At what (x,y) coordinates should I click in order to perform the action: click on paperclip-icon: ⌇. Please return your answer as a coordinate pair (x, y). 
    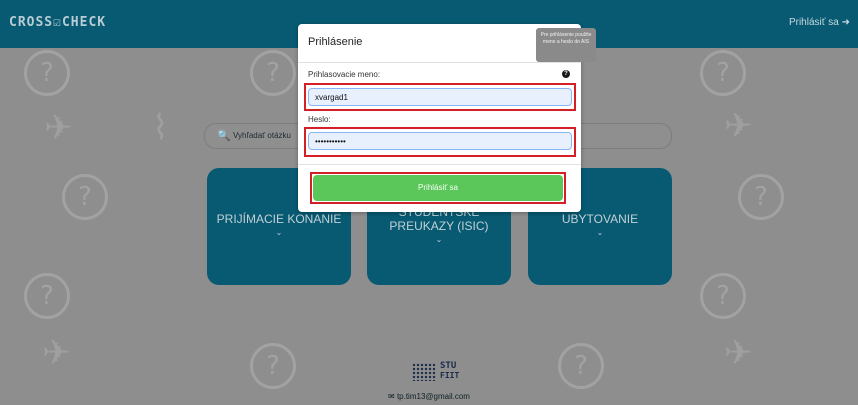
    Looking at the image, I should click on (160, 128).